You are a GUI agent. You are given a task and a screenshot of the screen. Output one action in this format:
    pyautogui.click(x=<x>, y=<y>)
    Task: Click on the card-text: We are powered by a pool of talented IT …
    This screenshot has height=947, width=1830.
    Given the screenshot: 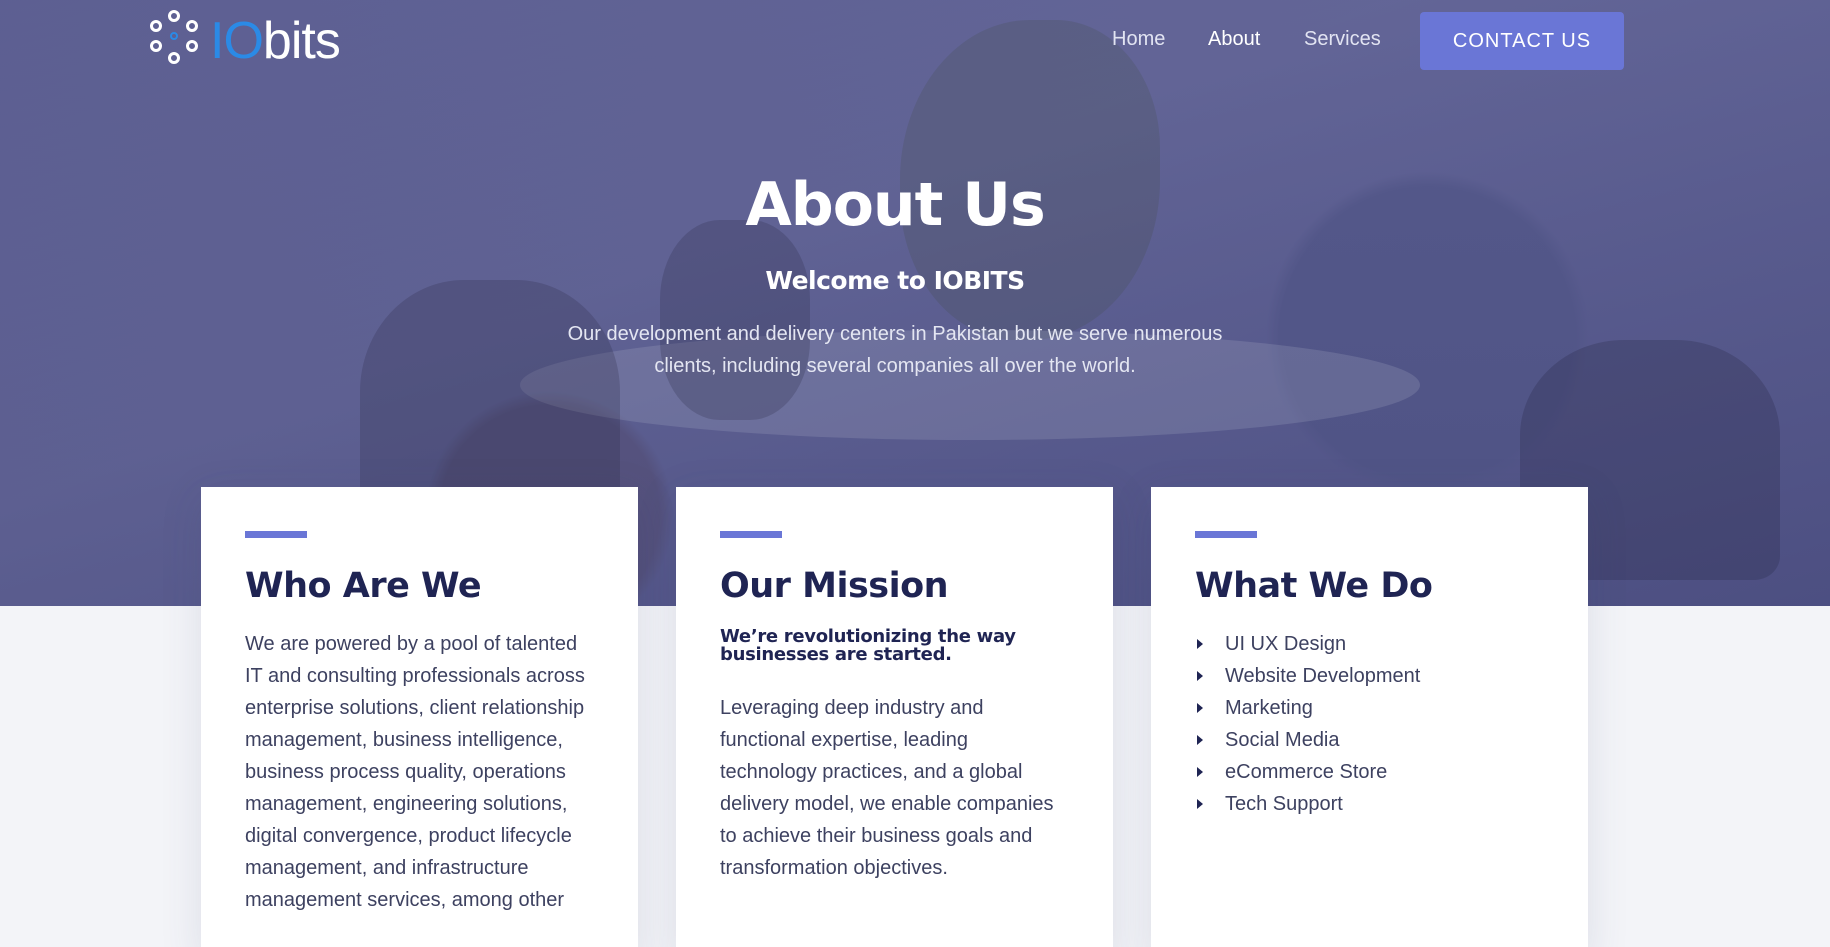 What is the action you would take?
    pyautogui.click(x=415, y=772)
    